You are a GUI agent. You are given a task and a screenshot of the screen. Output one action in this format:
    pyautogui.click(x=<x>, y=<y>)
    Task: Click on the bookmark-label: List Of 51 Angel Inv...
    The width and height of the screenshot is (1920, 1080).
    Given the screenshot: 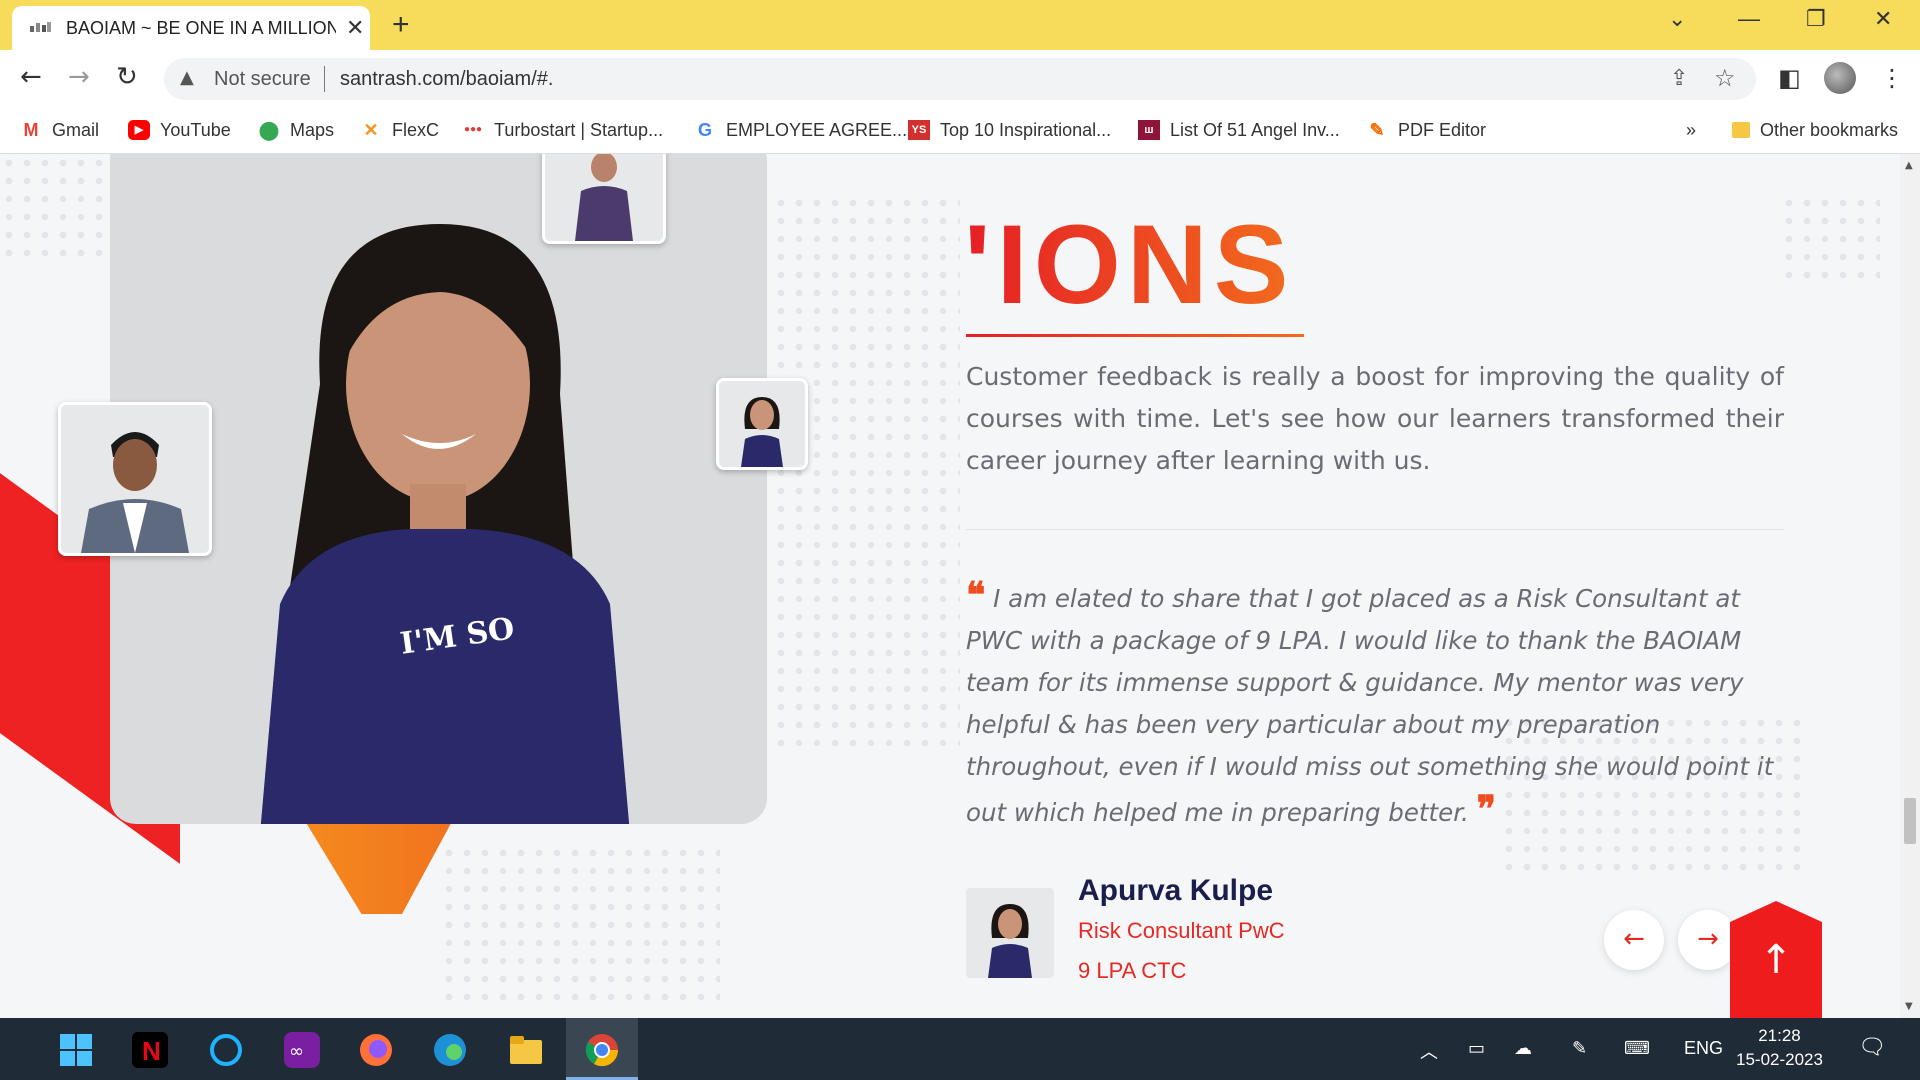 What is the action you would take?
    pyautogui.click(x=1255, y=129)
    